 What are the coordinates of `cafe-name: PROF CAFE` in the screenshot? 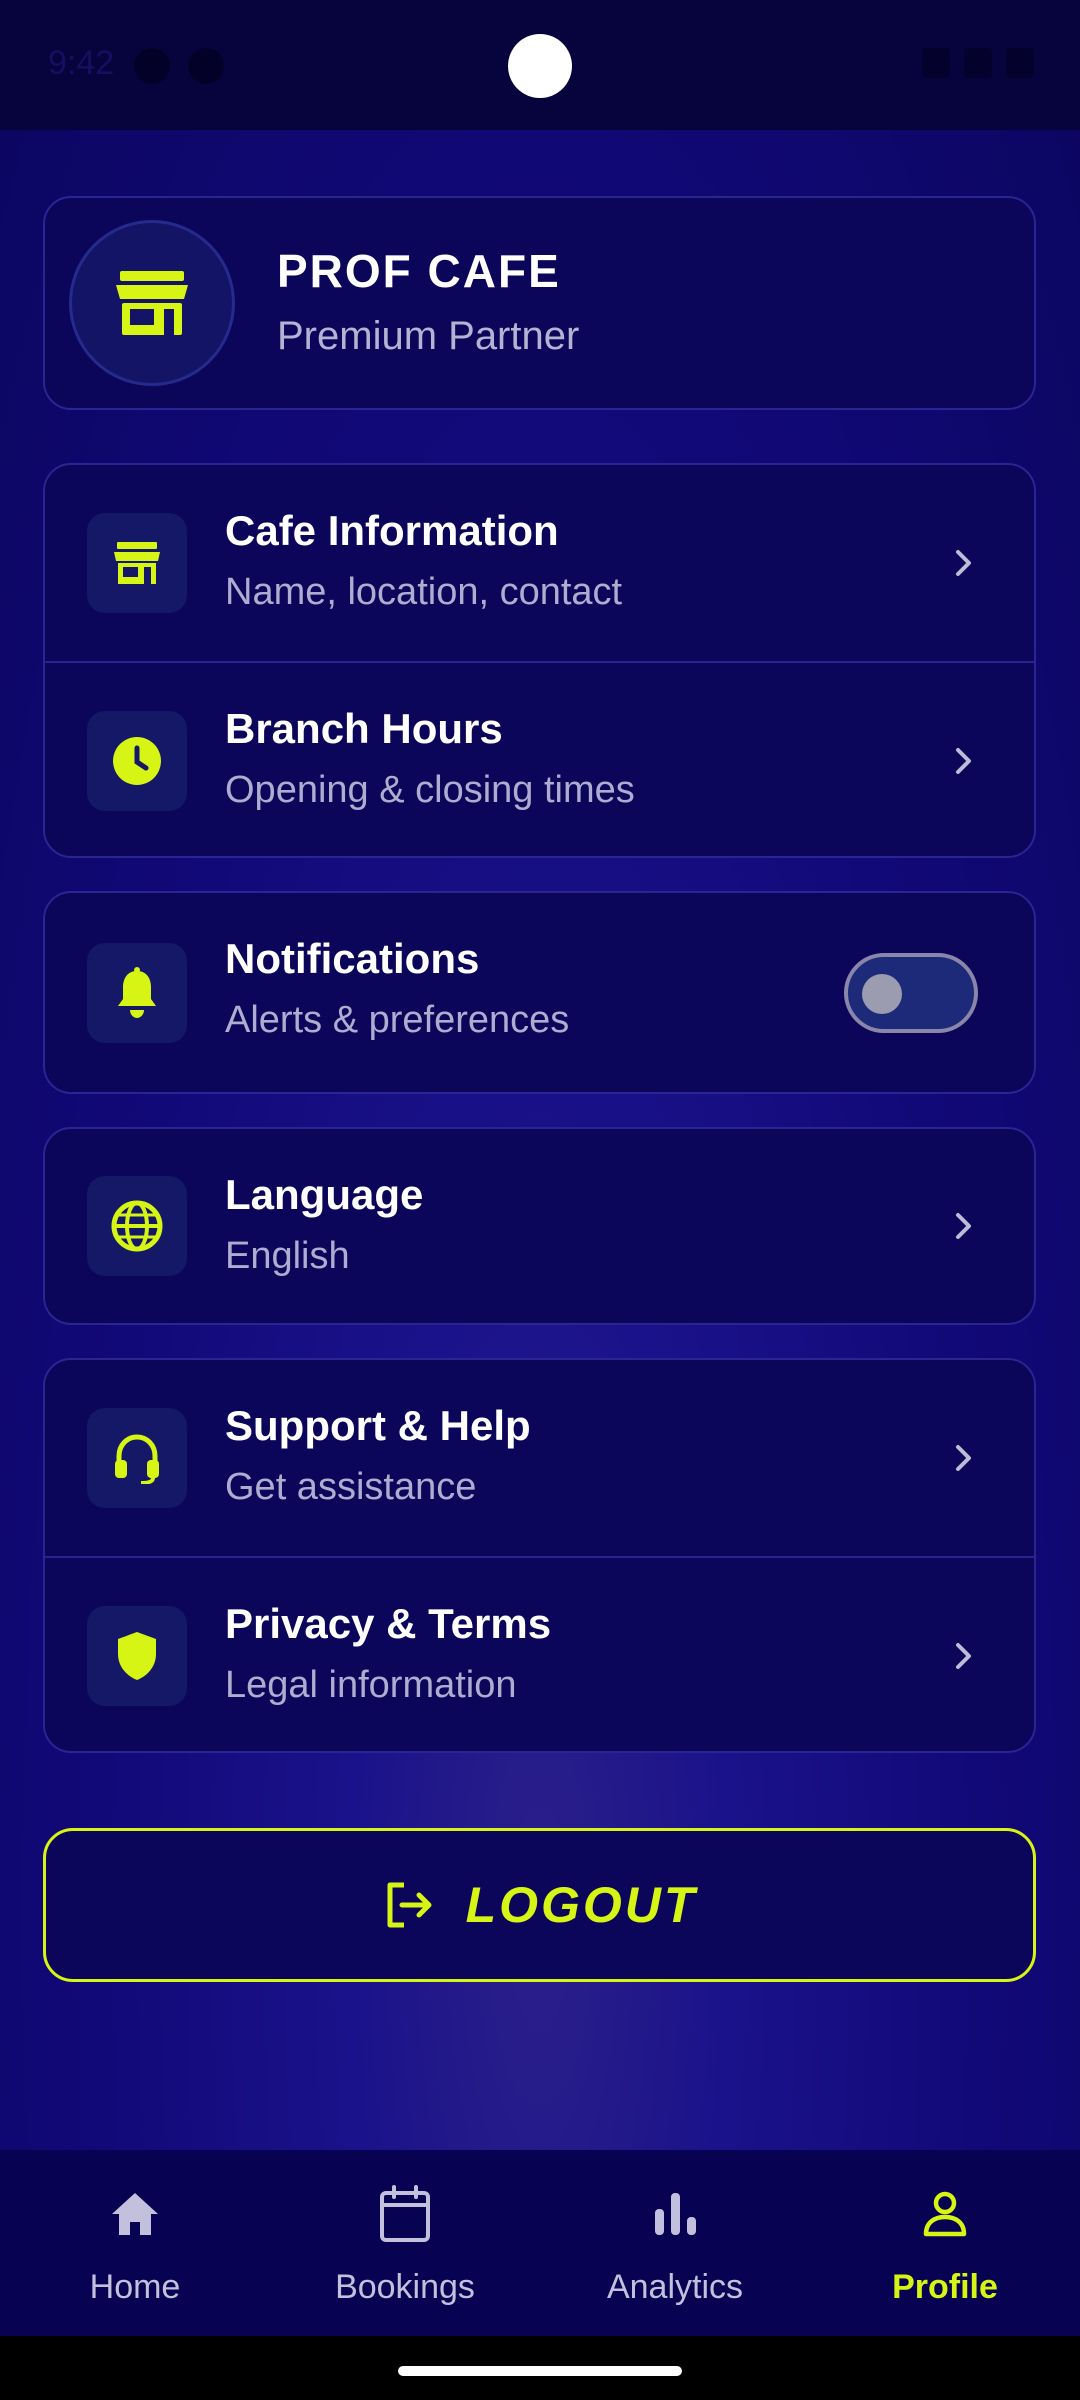 It's located at (419, 271).